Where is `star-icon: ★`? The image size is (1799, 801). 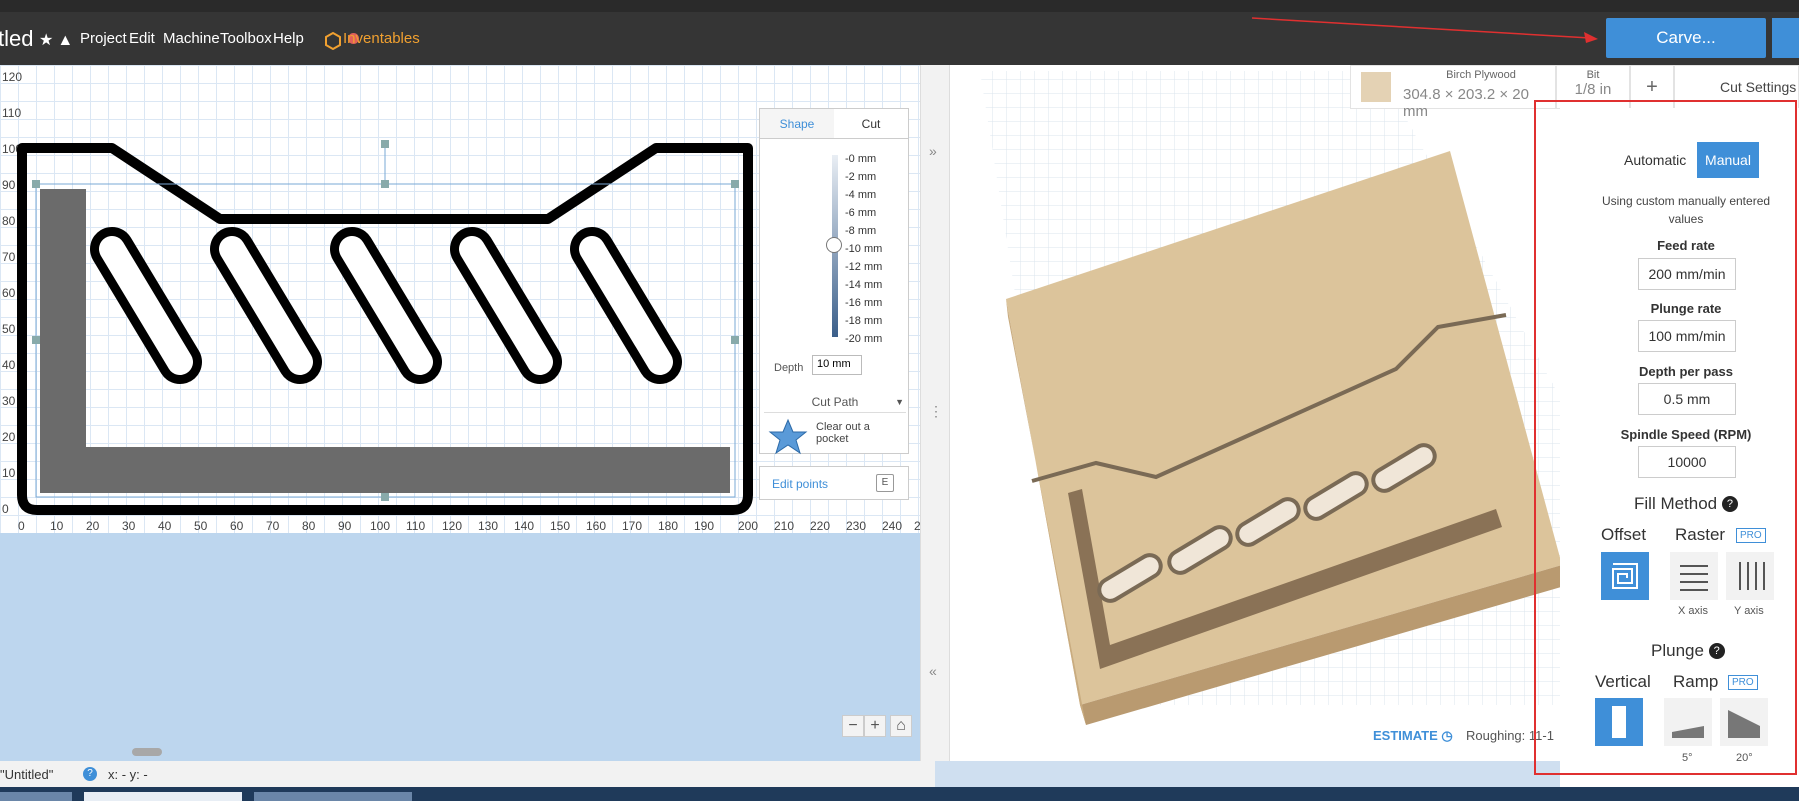 star-icon: ★ is located at coordinates (48, 40).